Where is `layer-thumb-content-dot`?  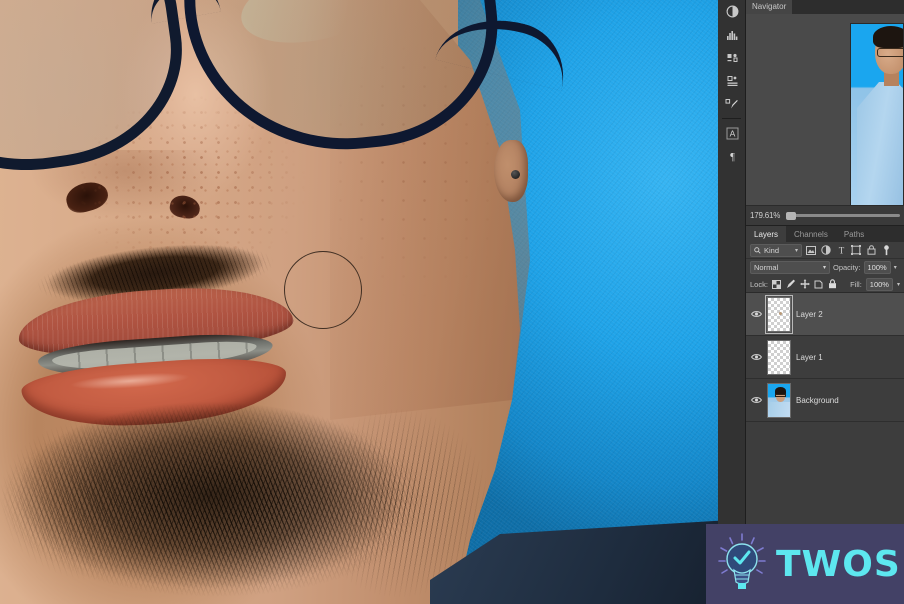 layer-thumb-content-dot is located at coordinates (780, 313).